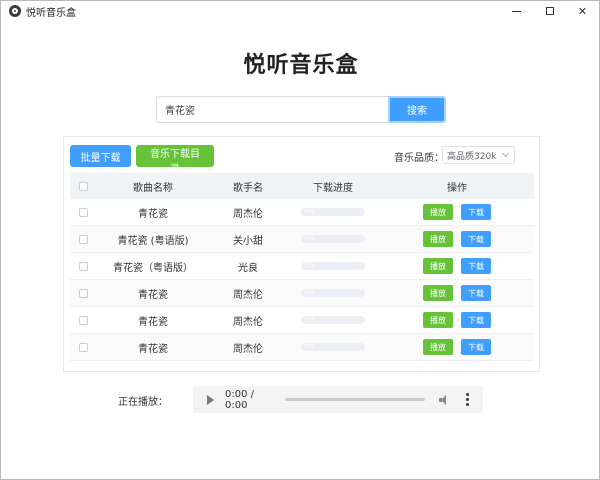  I want to click on header-song-name: 歌曲名称, so click(153, 188).